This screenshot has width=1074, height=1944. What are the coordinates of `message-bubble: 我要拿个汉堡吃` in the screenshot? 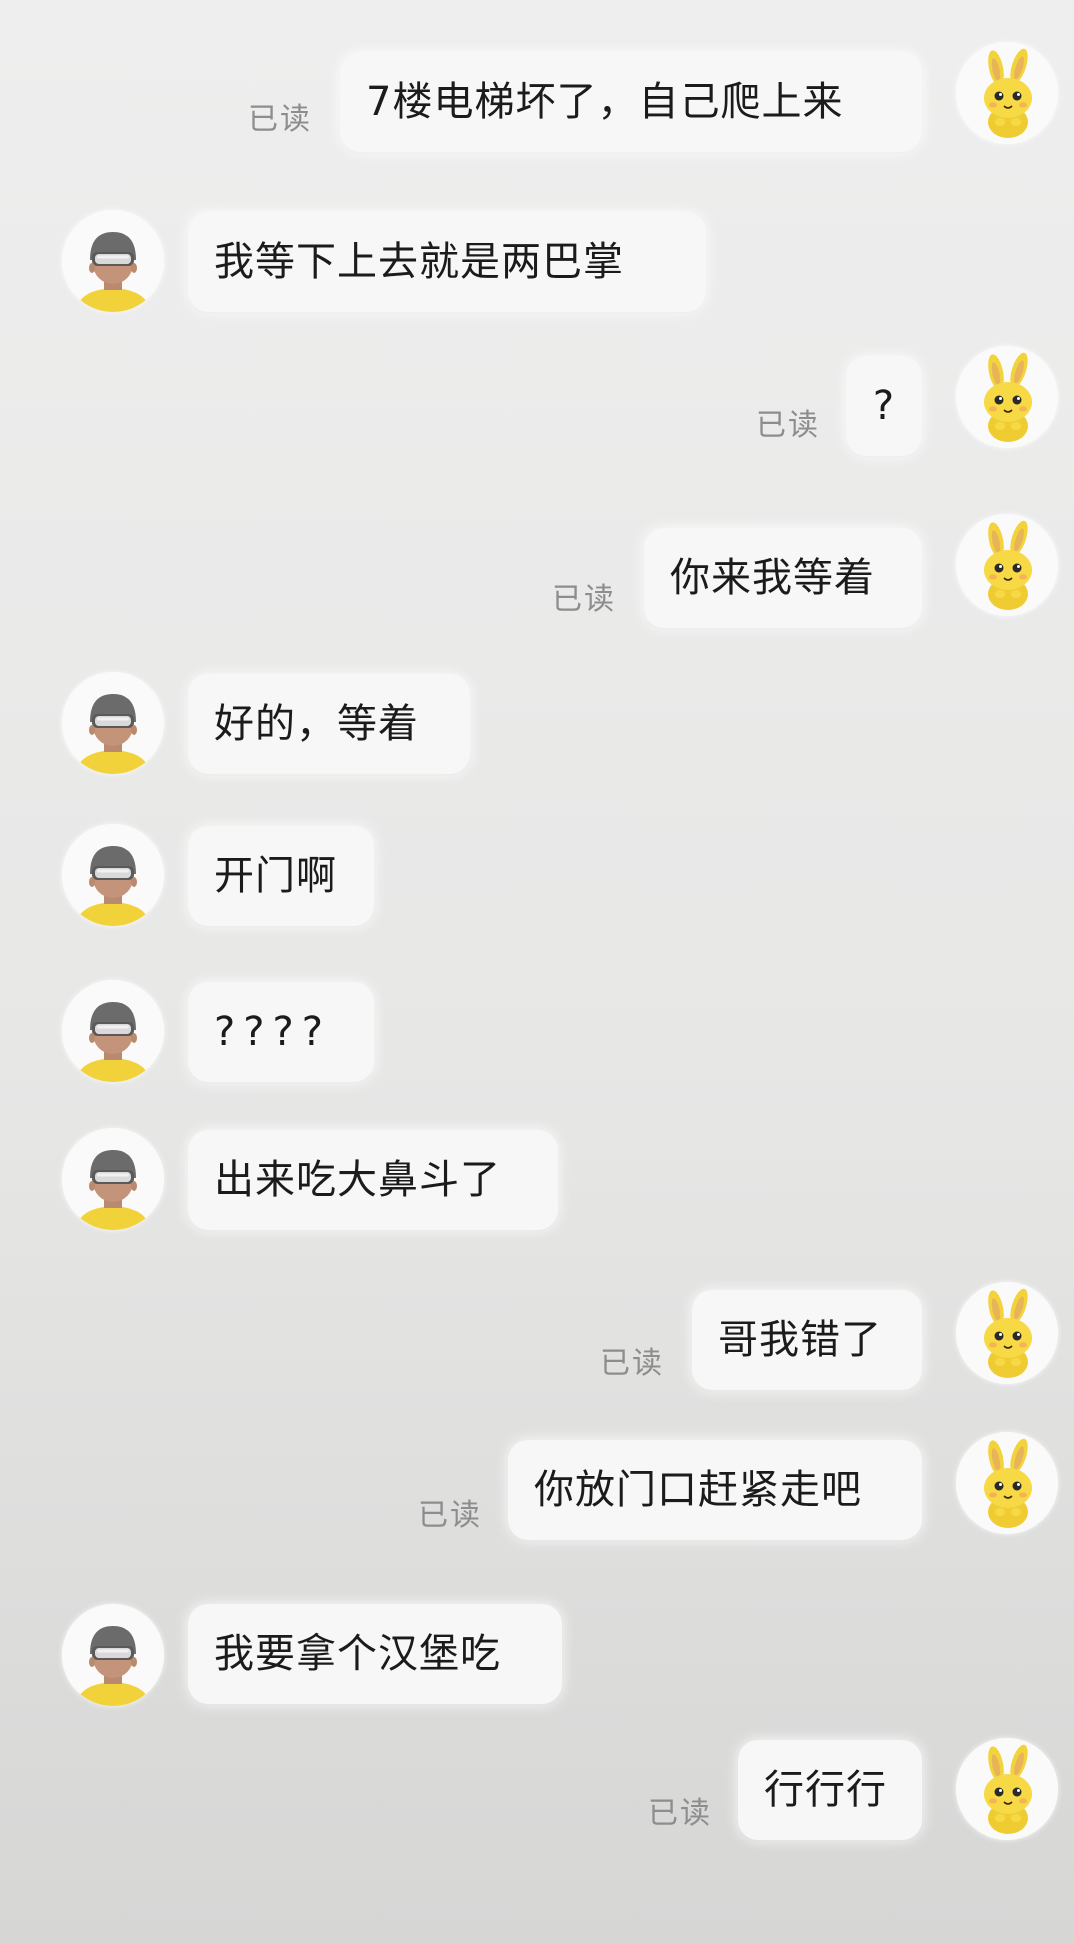 It's located at (375, 1654).